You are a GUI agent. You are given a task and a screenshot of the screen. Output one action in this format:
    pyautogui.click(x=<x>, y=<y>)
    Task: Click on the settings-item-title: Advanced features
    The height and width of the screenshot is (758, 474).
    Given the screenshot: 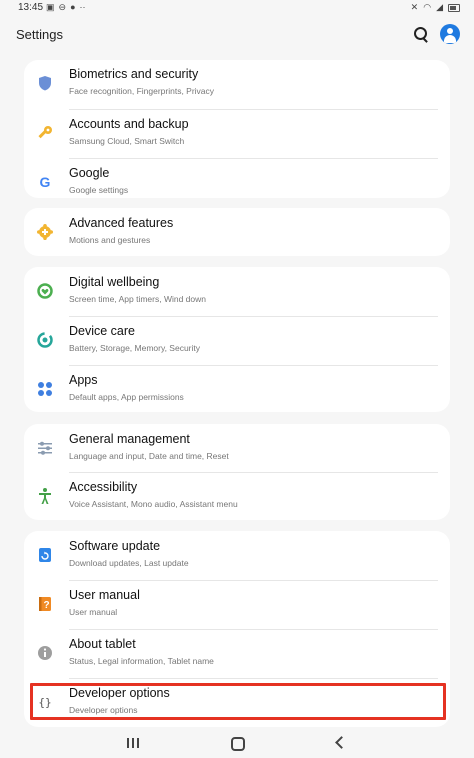 What is the action you would take?
    pyautogui.click(x=121, y=223)
    